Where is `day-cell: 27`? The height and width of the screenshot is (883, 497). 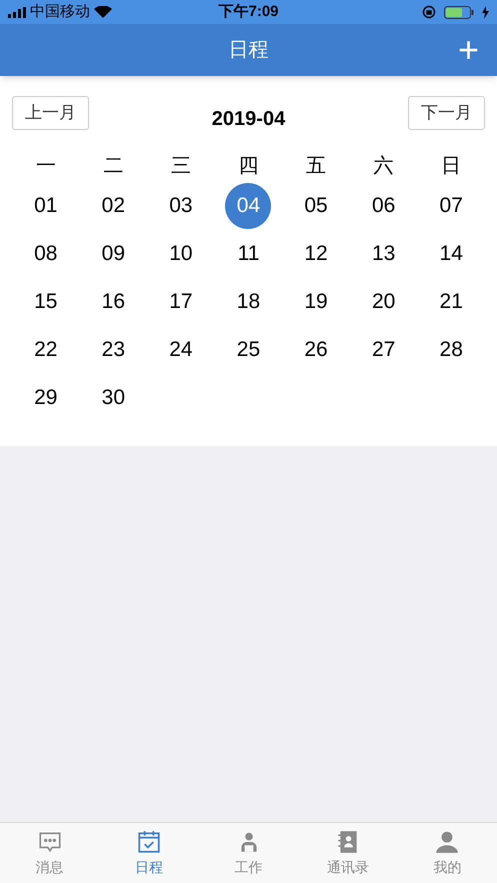 day-cell: 27 is located at coordinates (383, 350).